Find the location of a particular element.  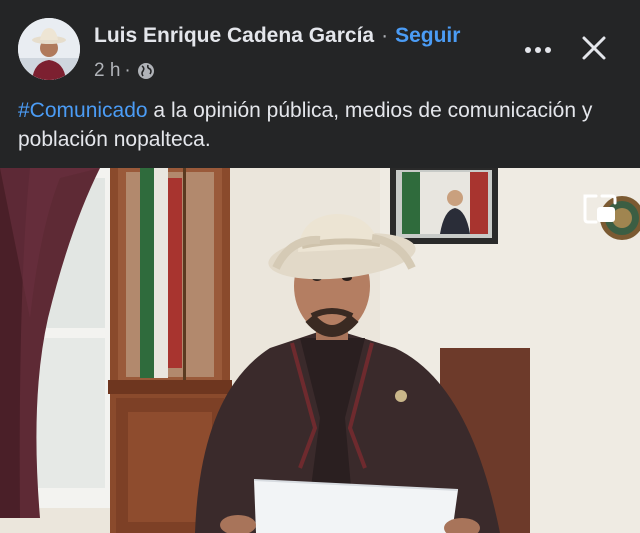

author-row: Luis Enrique Cadena García · Seguir is located at coordinates (277, 36).